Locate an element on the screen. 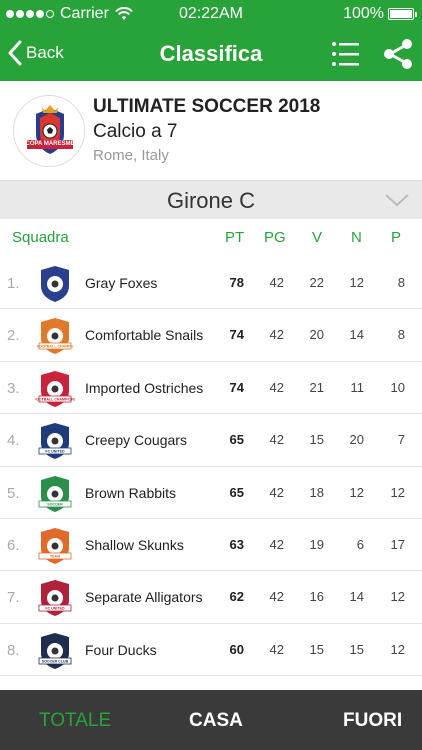  rank-number: 2. is located at coordinates (13, 336).